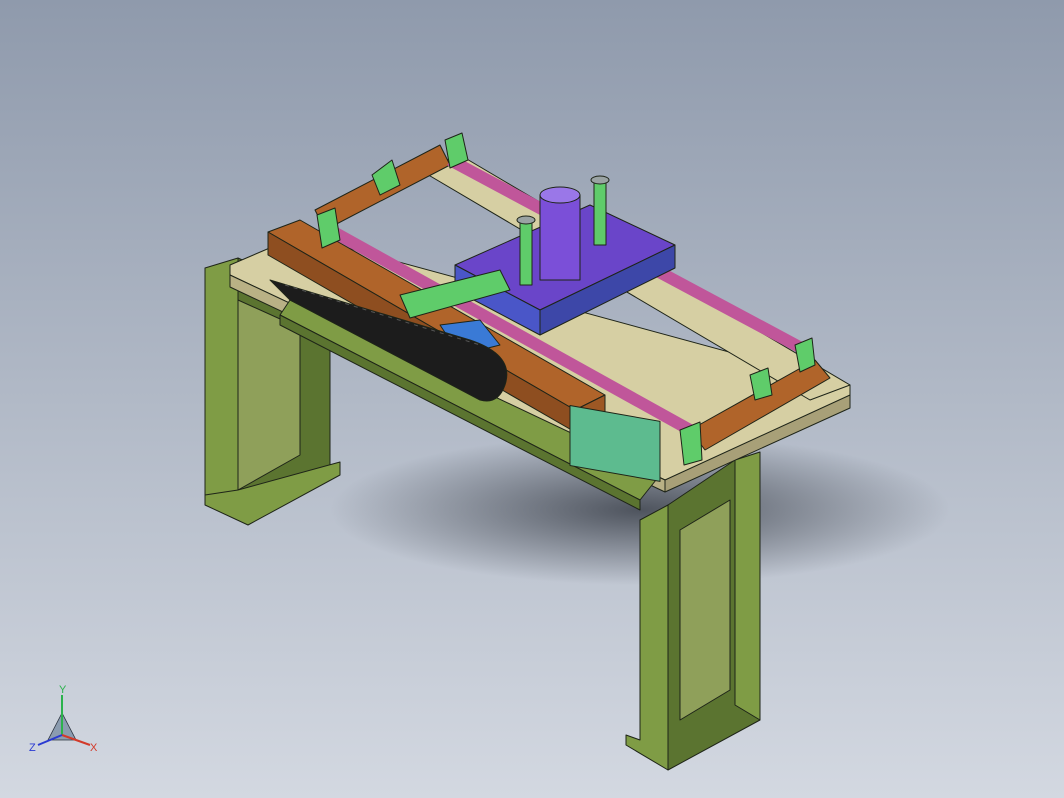 The height and width of the screenshot is (798, 1064). I want to click on triad-x-label: X, so click(94, 748).